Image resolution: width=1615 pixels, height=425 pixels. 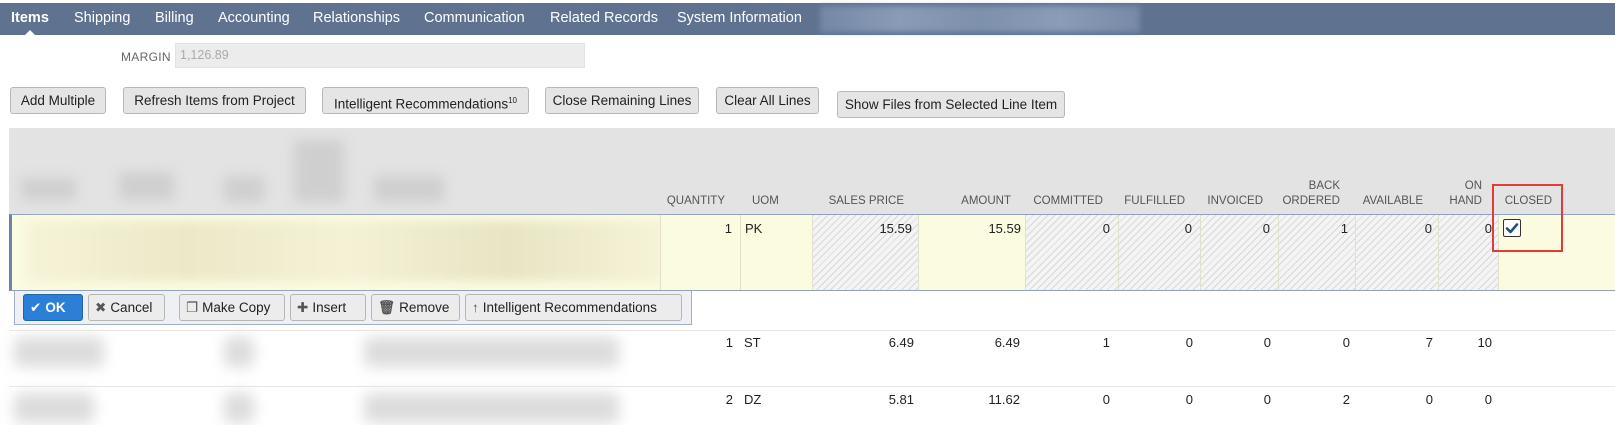 I want to click on make-copy-button: ❐ Make Copy, so click(x=232, y=307).